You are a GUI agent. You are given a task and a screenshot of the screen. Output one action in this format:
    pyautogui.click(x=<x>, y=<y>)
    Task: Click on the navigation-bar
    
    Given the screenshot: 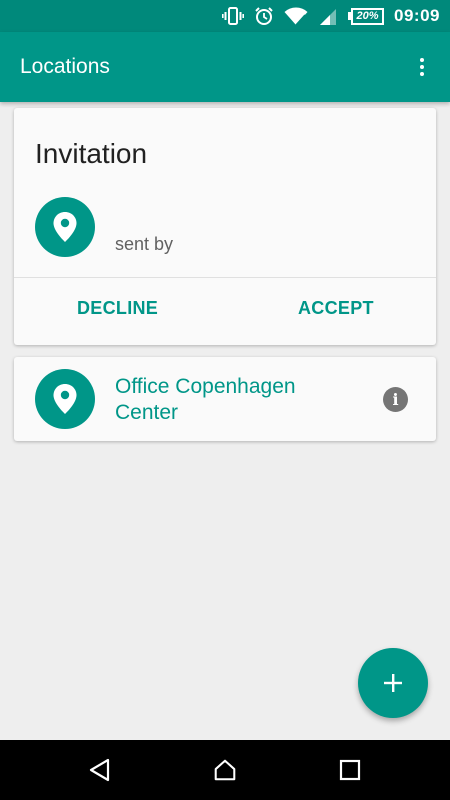 What is the action you would take?
    pyautogui.click(x=225, y=770)
    